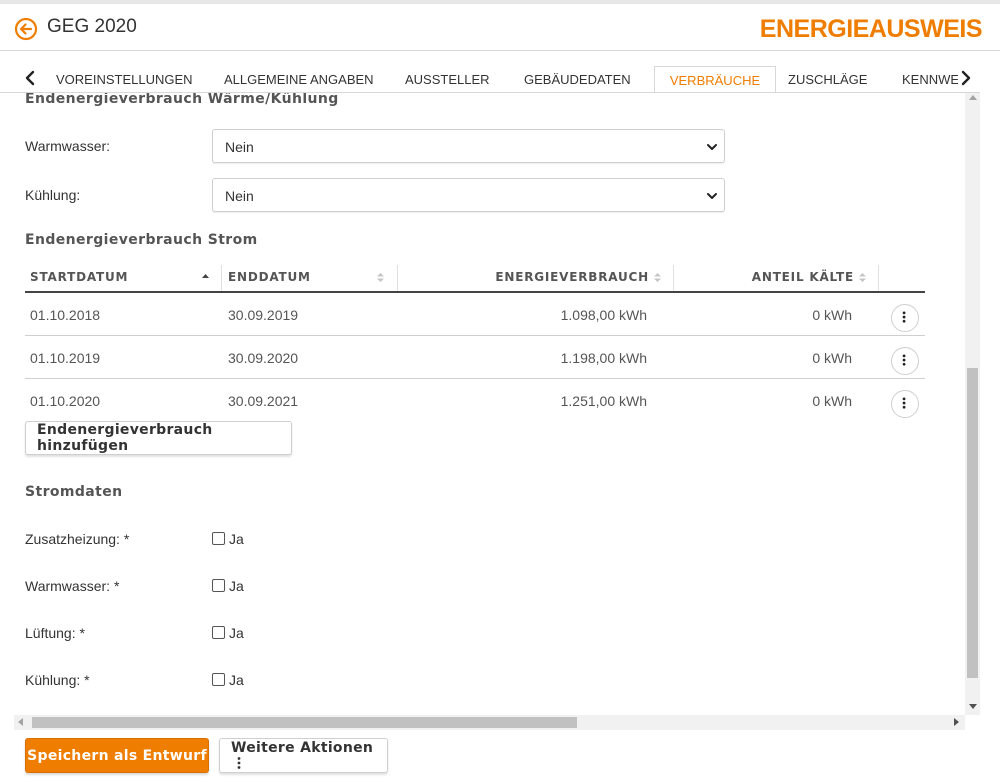  Describe the element at coordinates (871, 29) in the screenshot. I see `brand-logo: ENERGIEAUSWEIS` at that location.